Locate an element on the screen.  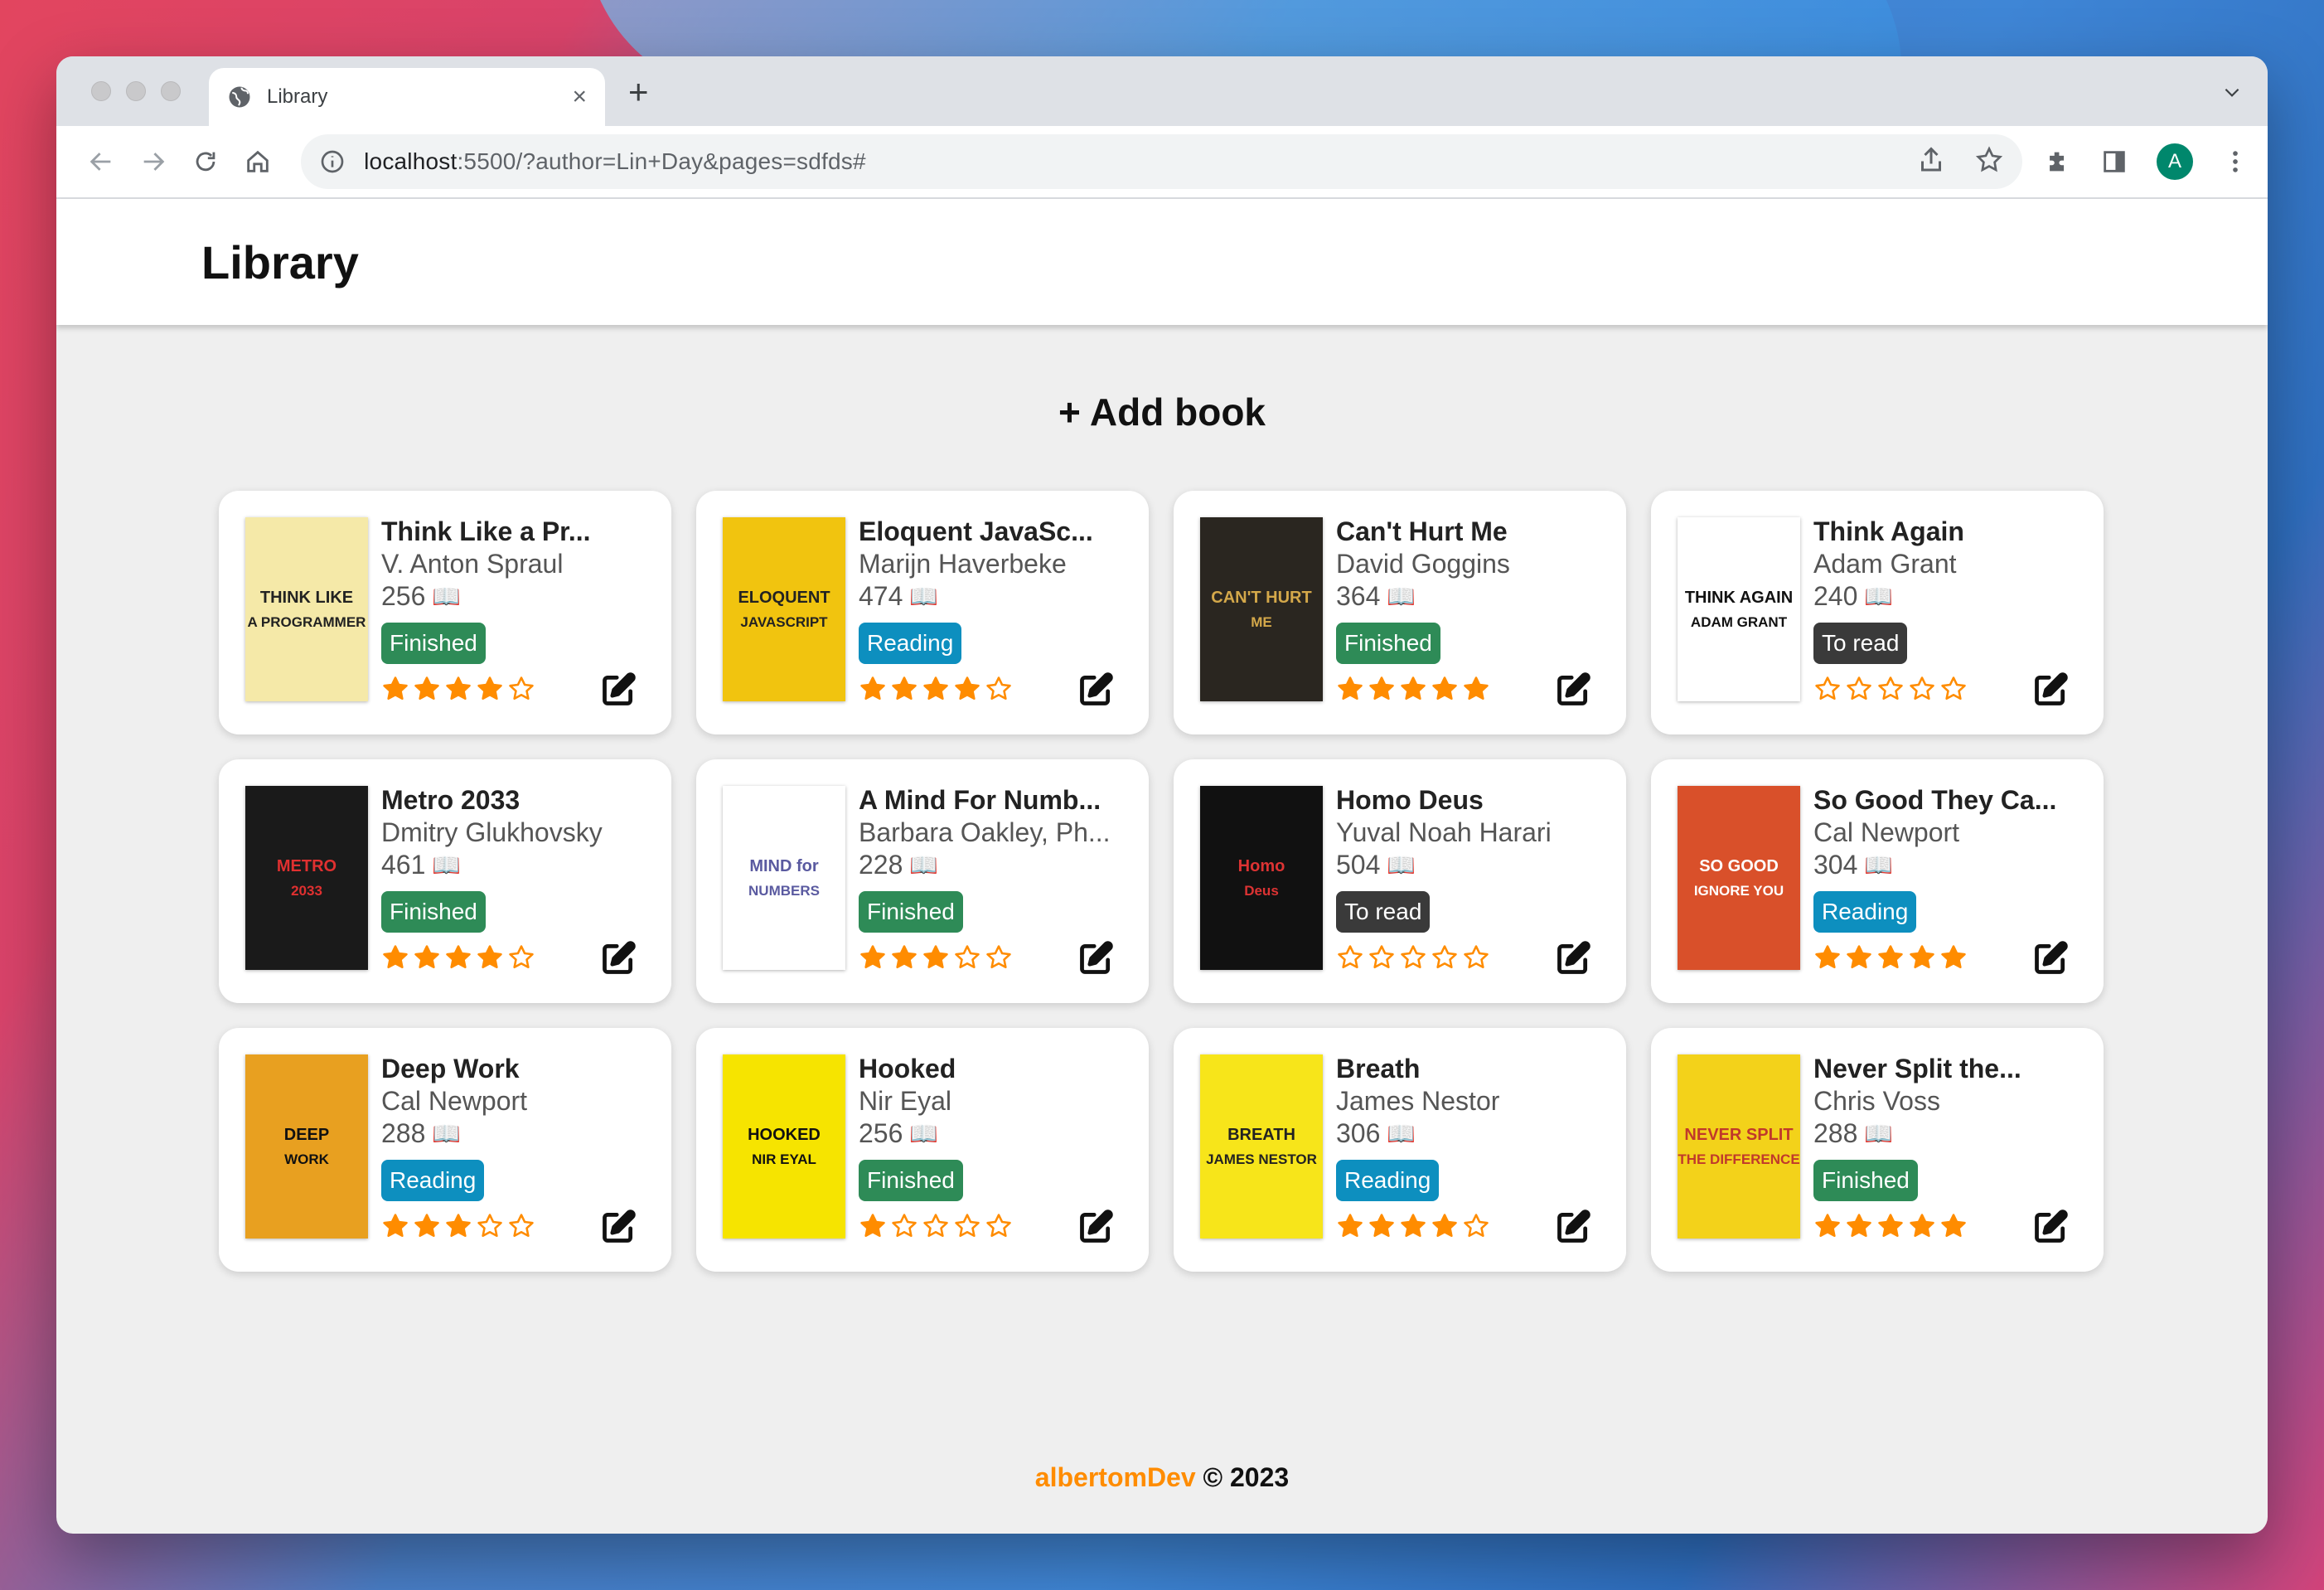
chevron-down-icon is located at coordinates (2232, 92).